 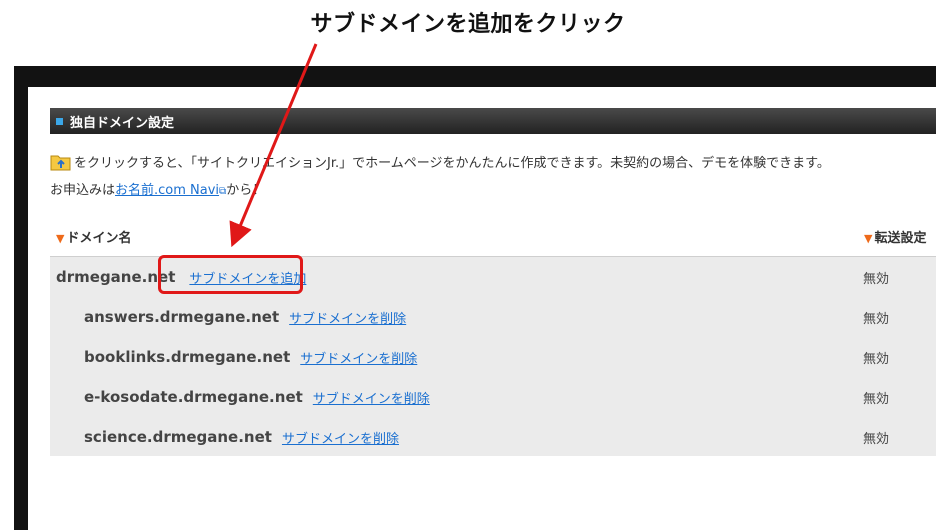 I want to click on table-row: e-kosodate.drmegane.net サブドメインを削除 無効, so click(x=493, y=397).